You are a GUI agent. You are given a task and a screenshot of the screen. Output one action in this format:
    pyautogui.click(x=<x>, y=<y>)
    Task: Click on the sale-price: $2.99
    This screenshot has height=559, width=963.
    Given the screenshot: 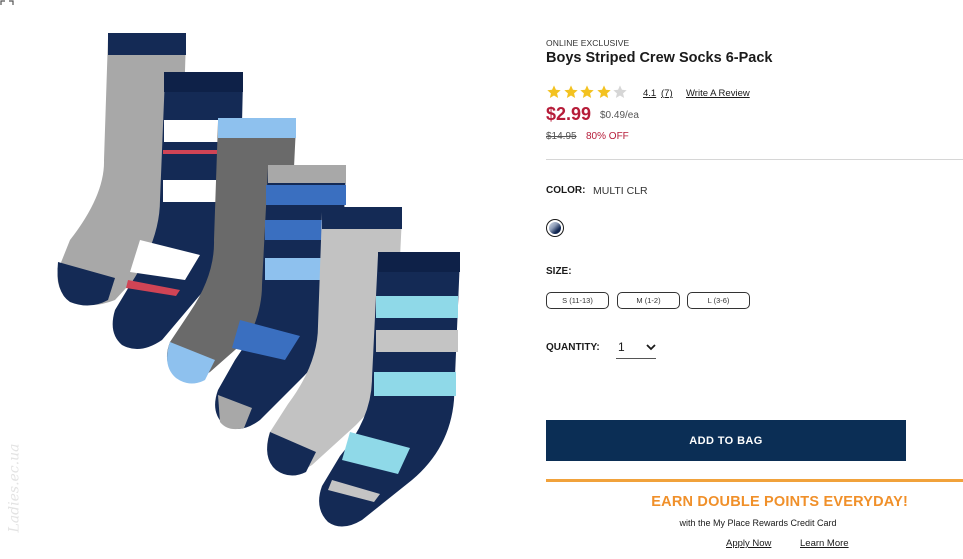 What is the action you would take?
    pyautogui.click(x=569, y=114)
    